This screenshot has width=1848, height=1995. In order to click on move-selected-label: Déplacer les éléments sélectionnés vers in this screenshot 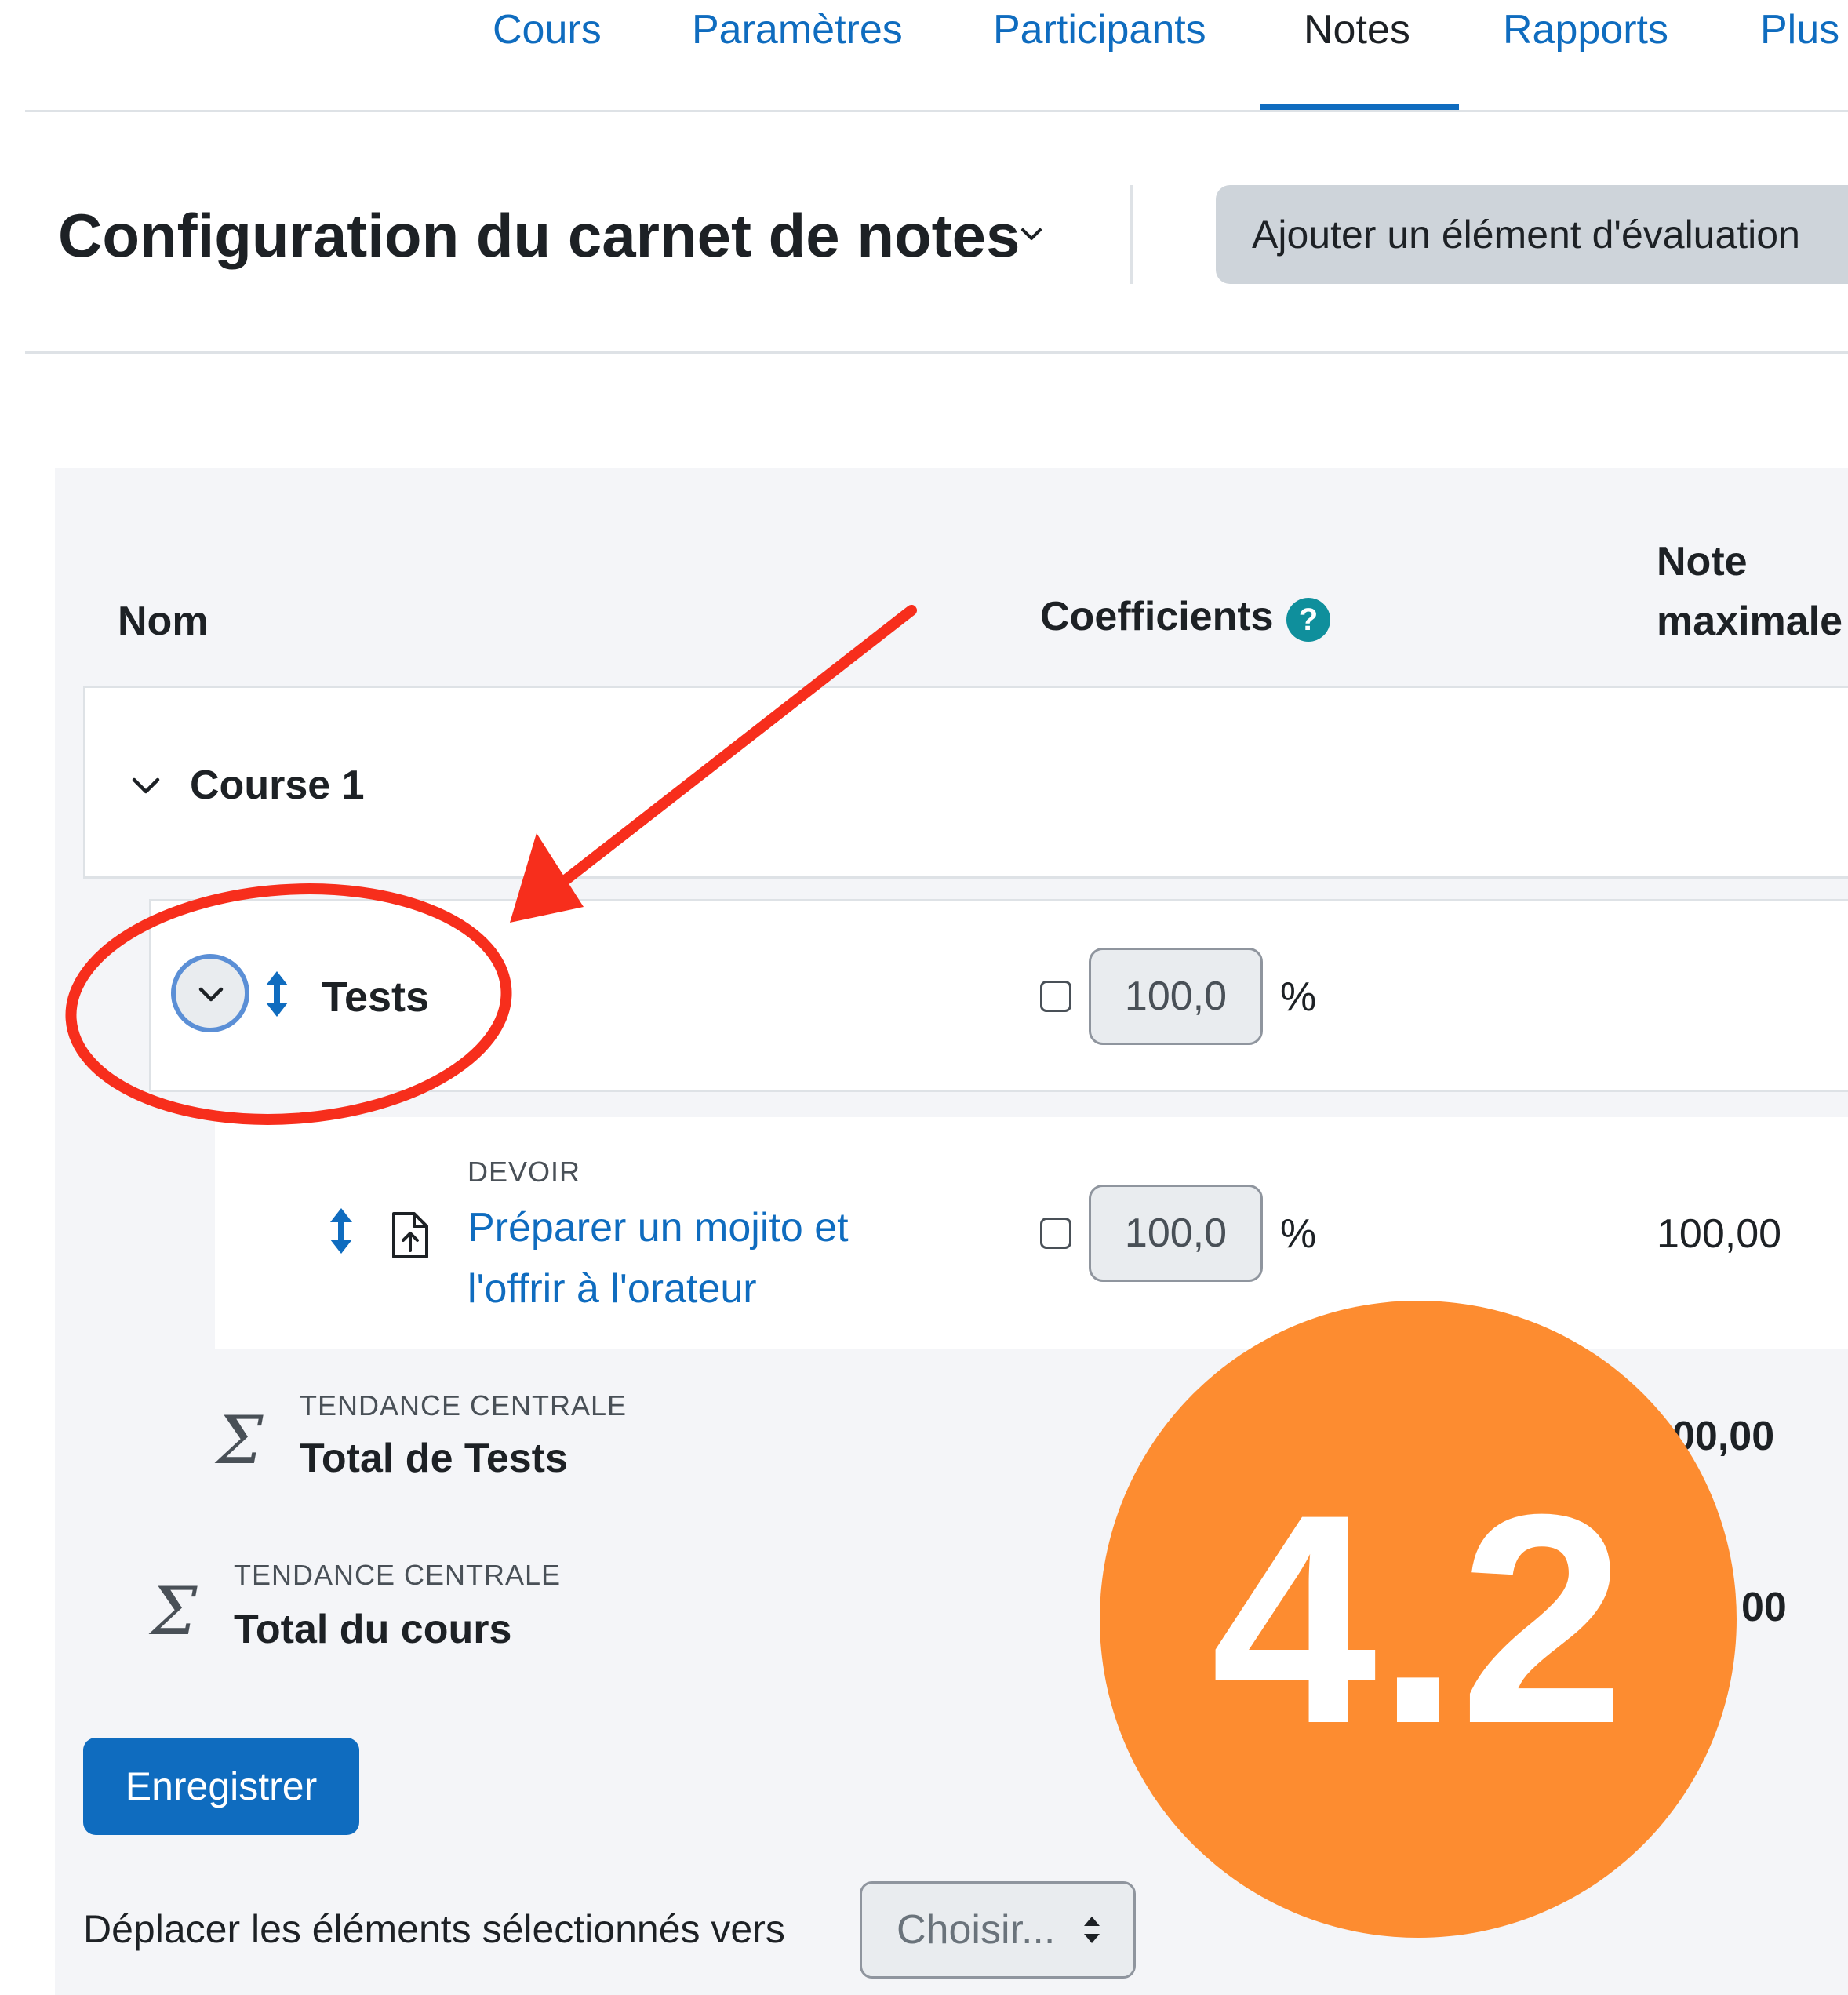, I will do `click(434, 1929)`.